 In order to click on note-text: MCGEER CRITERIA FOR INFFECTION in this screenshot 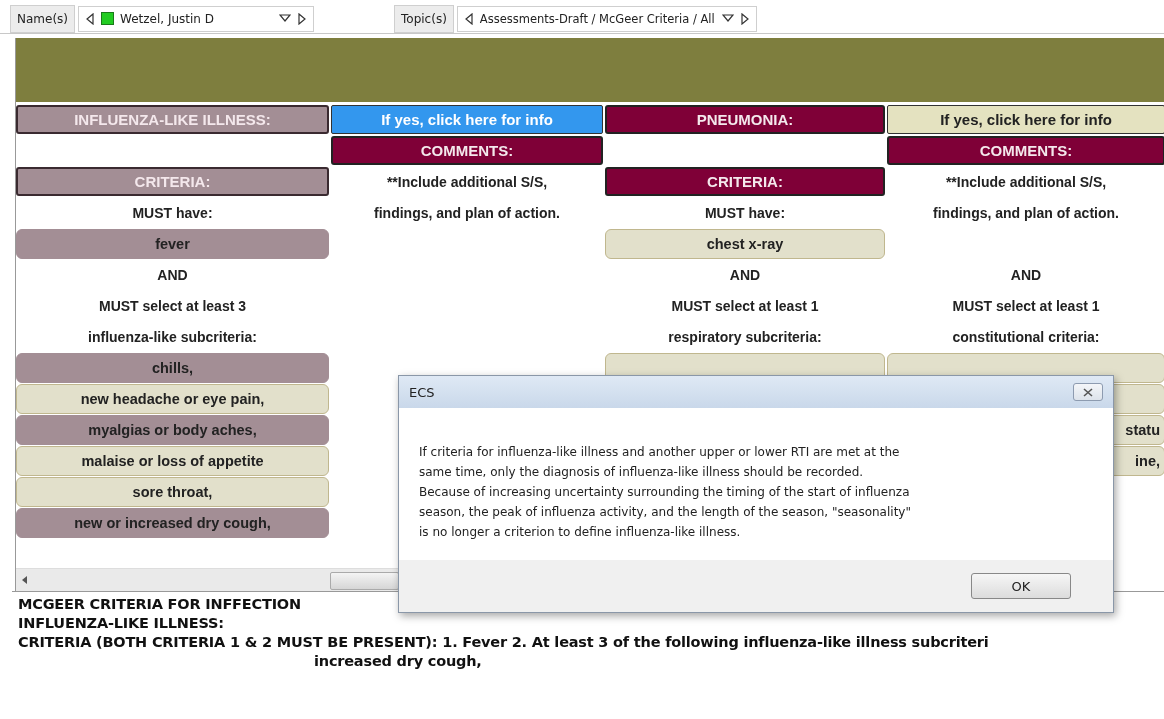, I will do `click(160, 604)`.